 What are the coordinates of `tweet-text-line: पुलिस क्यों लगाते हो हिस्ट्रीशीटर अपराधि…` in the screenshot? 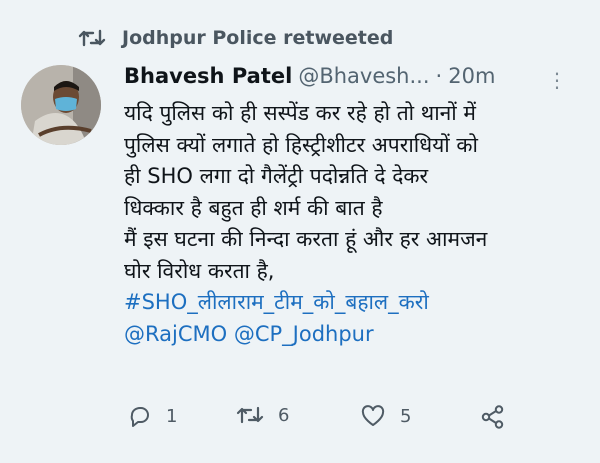 It's located at (301, 144).